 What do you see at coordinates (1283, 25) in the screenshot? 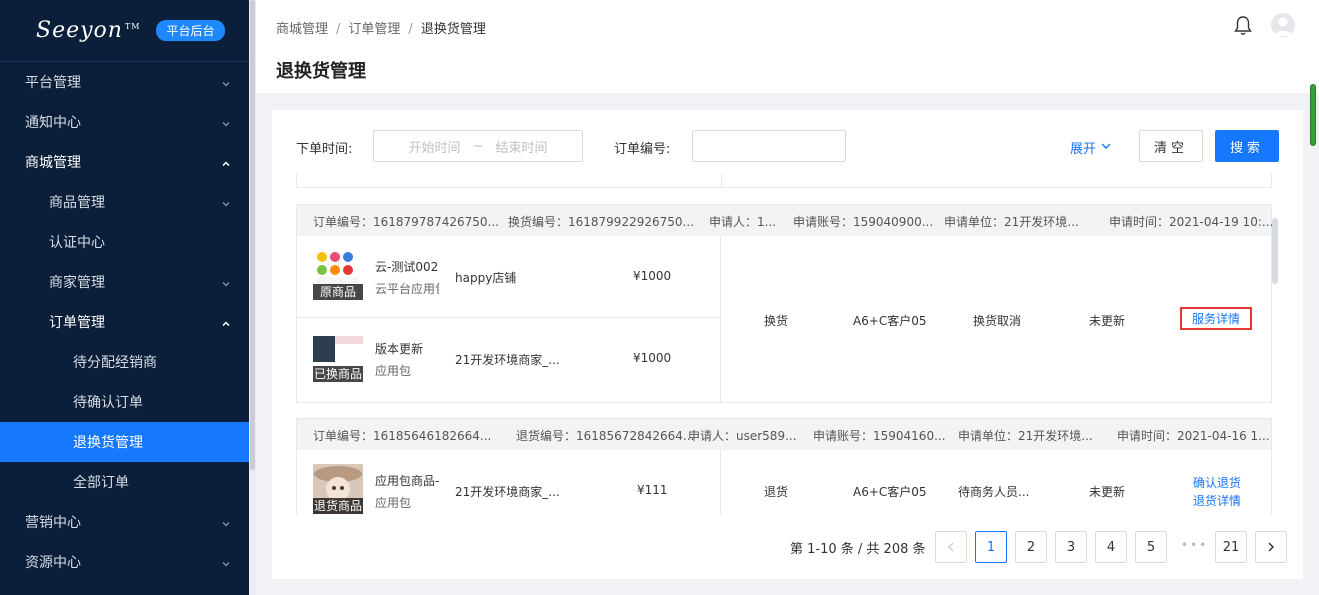
I see `avatar` at bounding box center [1283, 25].